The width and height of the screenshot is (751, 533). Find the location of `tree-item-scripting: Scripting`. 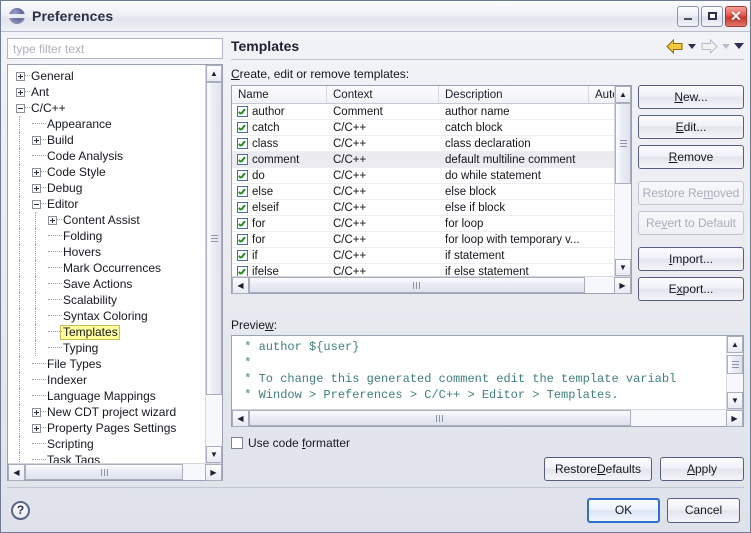

tree-item-scripting: Scripting is located at coordinates (108, 444).